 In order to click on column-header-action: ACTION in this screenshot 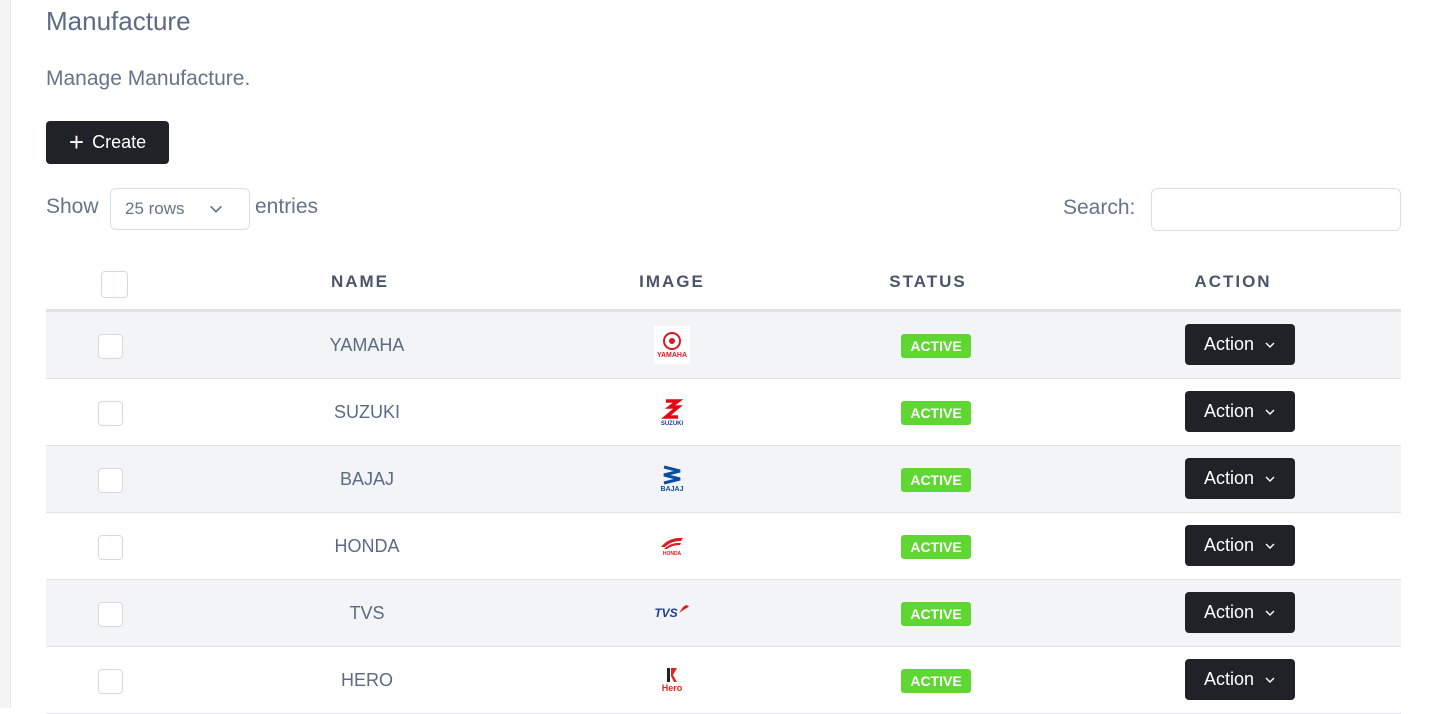, I will do `click(1232, 282)`.